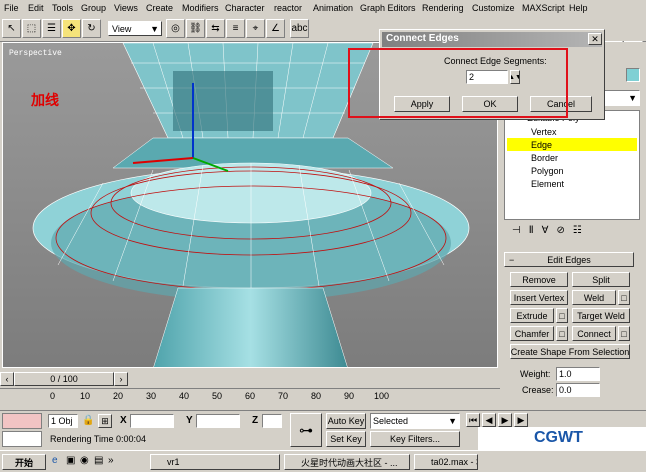  I want to click on desktop-icon: ▣, so click(70, 460).